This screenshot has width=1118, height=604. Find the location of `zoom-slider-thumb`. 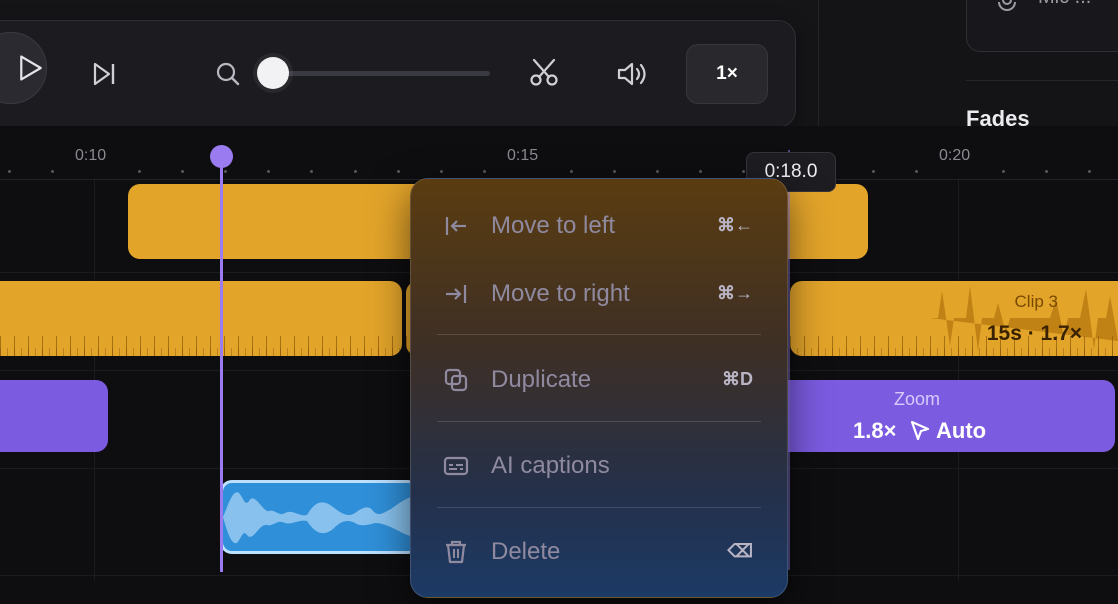

zoom-slider-thumb is located at coordinates (273, 73).